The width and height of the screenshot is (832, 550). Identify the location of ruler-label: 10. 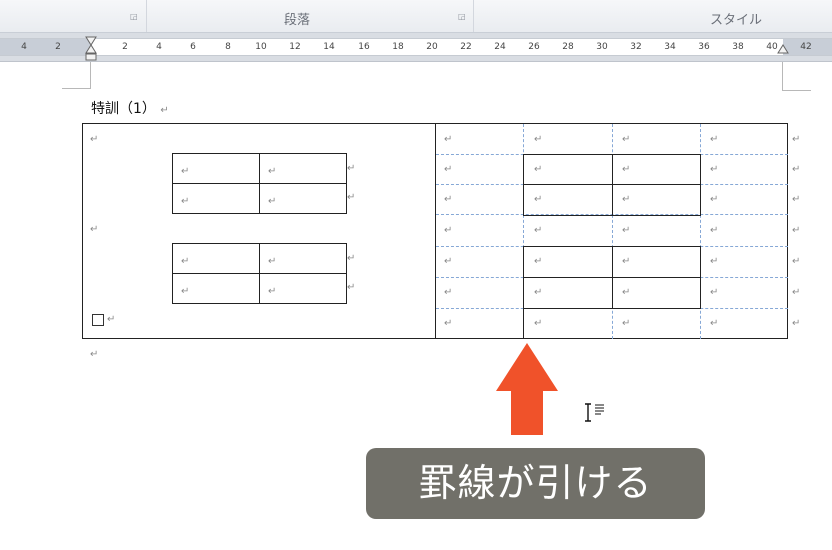
(261, 47).